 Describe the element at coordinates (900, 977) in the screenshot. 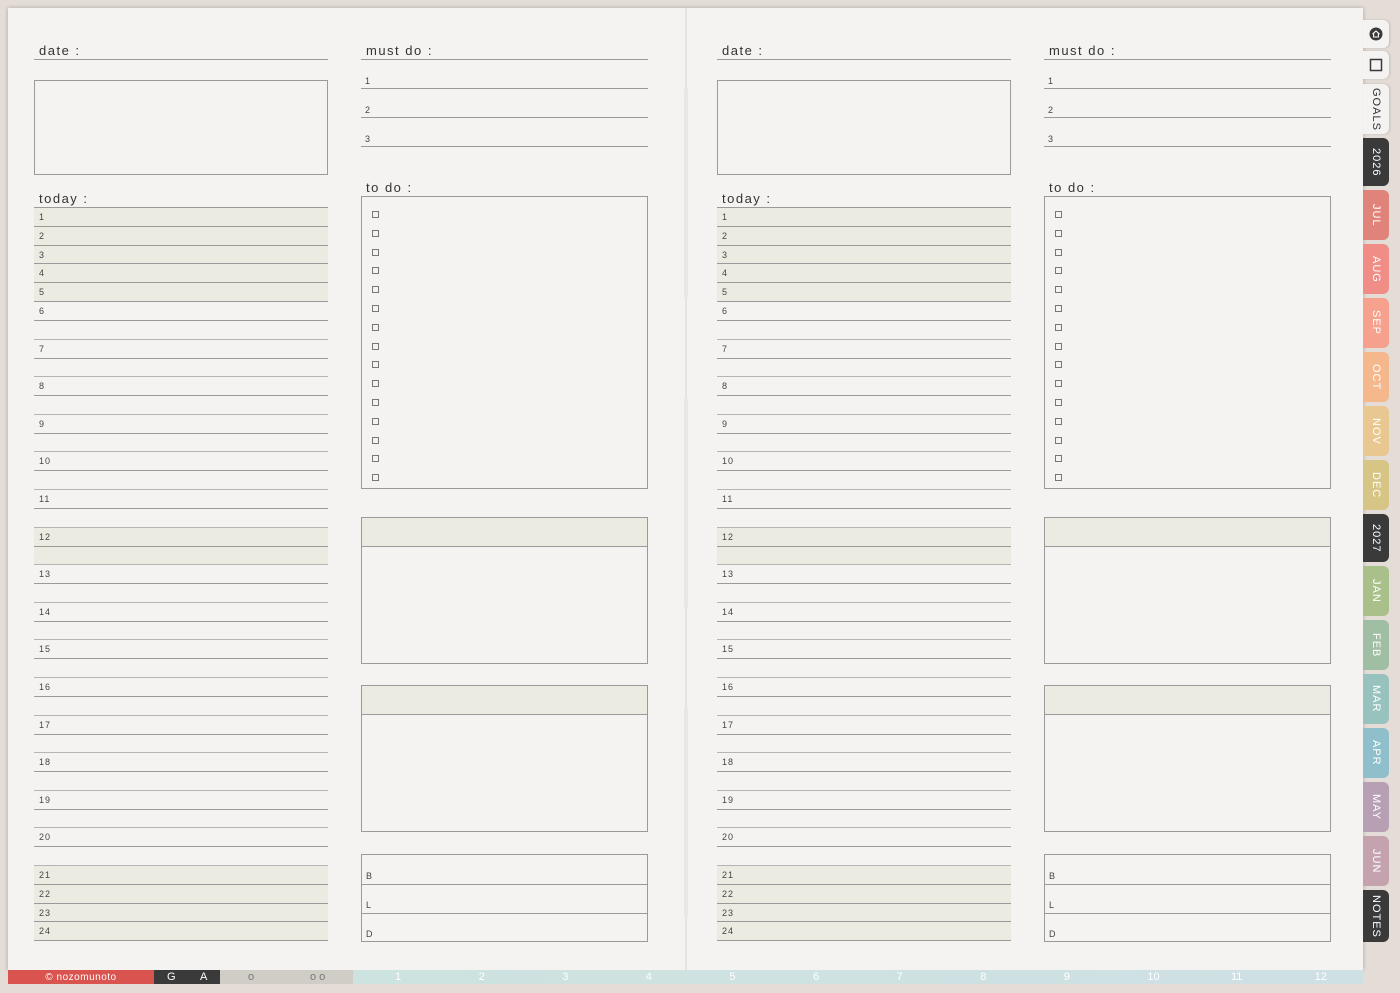

I see `month-link: 7` at that location.